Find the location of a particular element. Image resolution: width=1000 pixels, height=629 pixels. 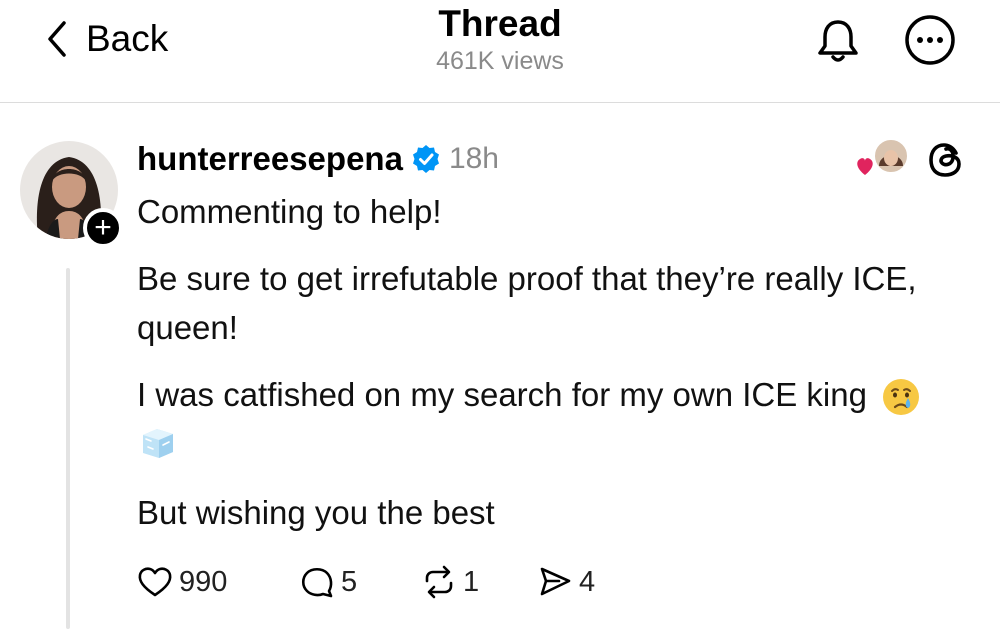

like-button: 990 is located at coordinates (182, 582).